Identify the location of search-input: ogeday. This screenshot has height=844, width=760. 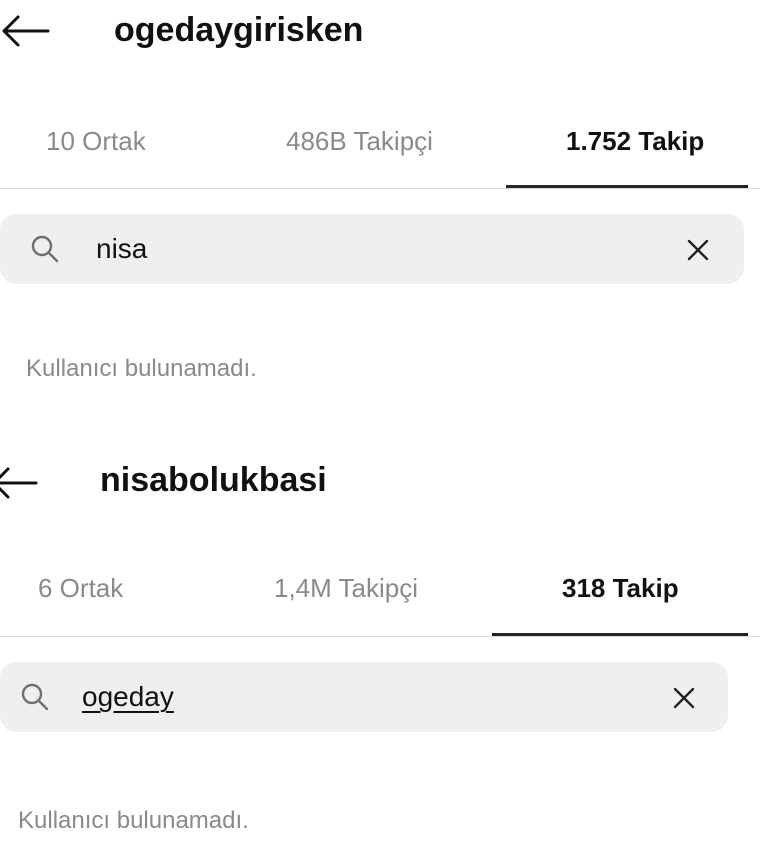
(128, 697).